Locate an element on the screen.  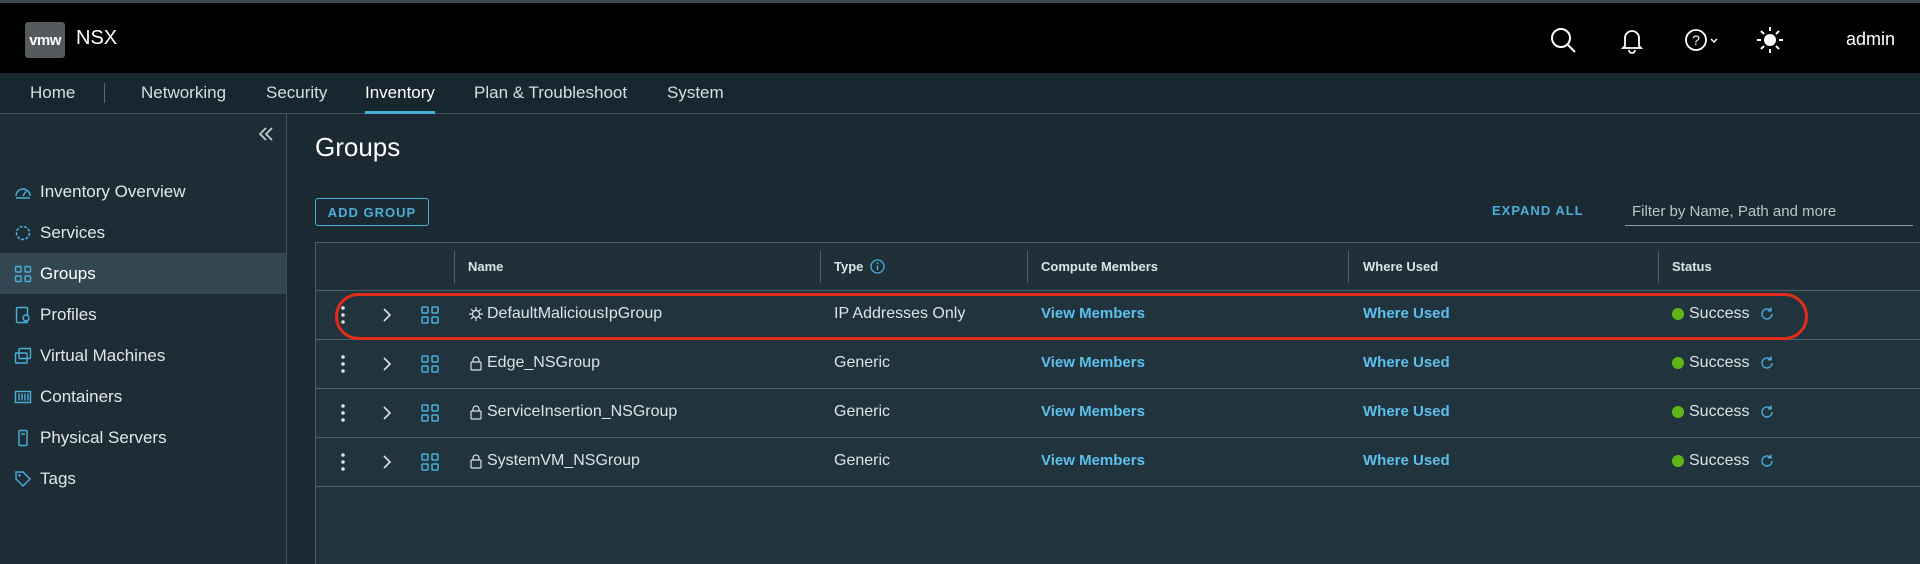
bell-icon is located at coordinates (1632, 40).